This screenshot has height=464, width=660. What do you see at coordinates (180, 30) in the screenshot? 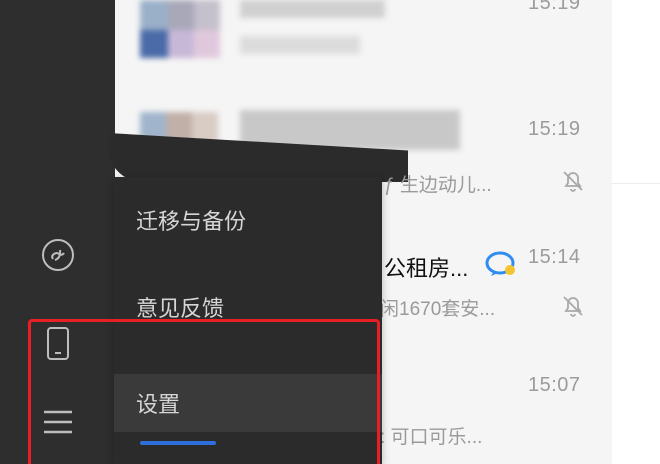
I see `avatar` at bounding box center [180, 30].